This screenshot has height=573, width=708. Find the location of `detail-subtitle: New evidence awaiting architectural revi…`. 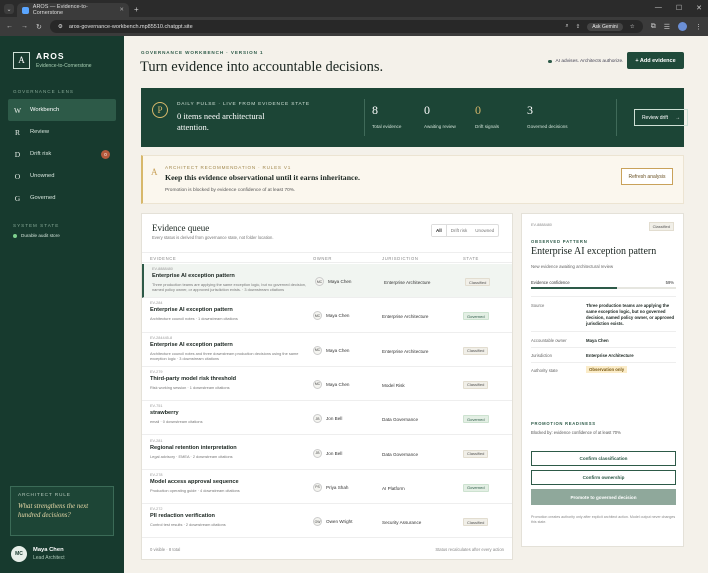

detail-subtitle: New evidence awaiting architectural revi… is located at coordinates (572, 266).